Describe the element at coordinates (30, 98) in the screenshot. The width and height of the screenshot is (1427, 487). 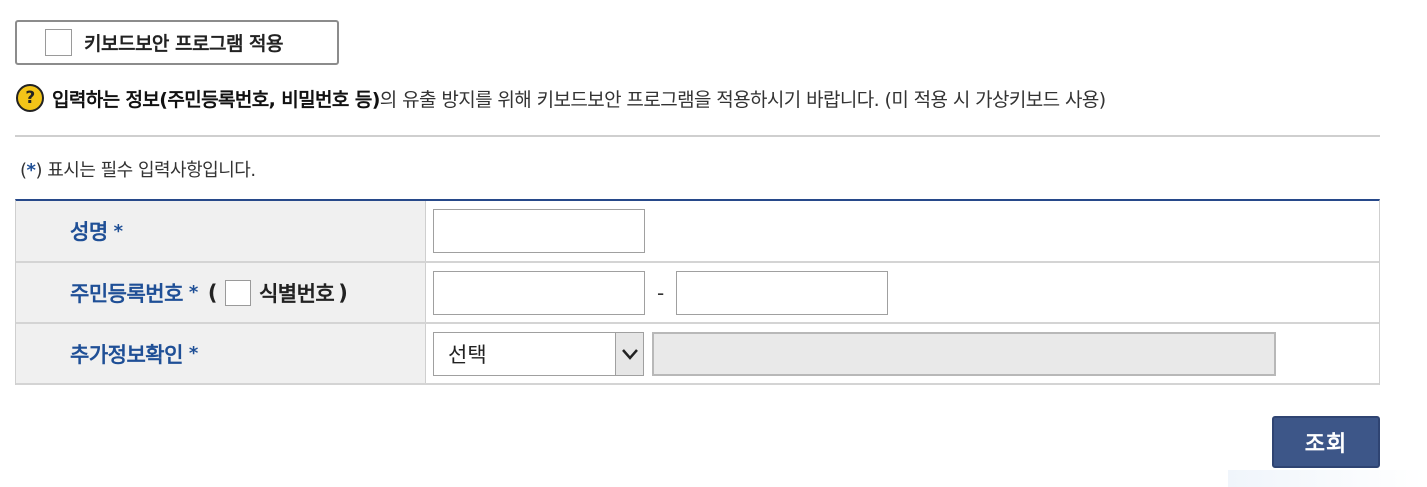
I see `question-icon: ?` at that location.